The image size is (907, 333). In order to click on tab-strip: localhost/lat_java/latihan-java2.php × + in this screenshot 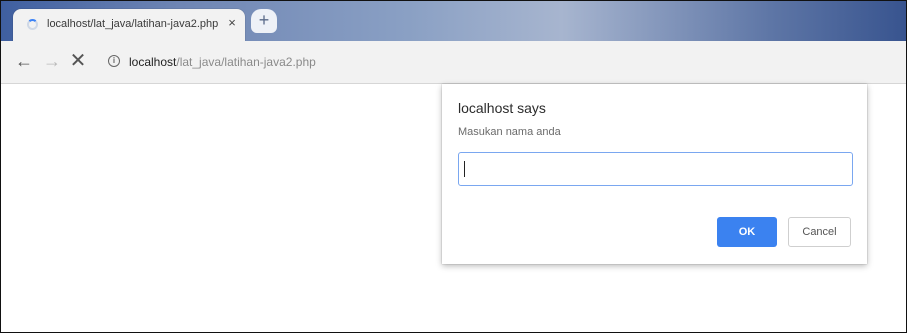, I will do `click(453, 21)`.